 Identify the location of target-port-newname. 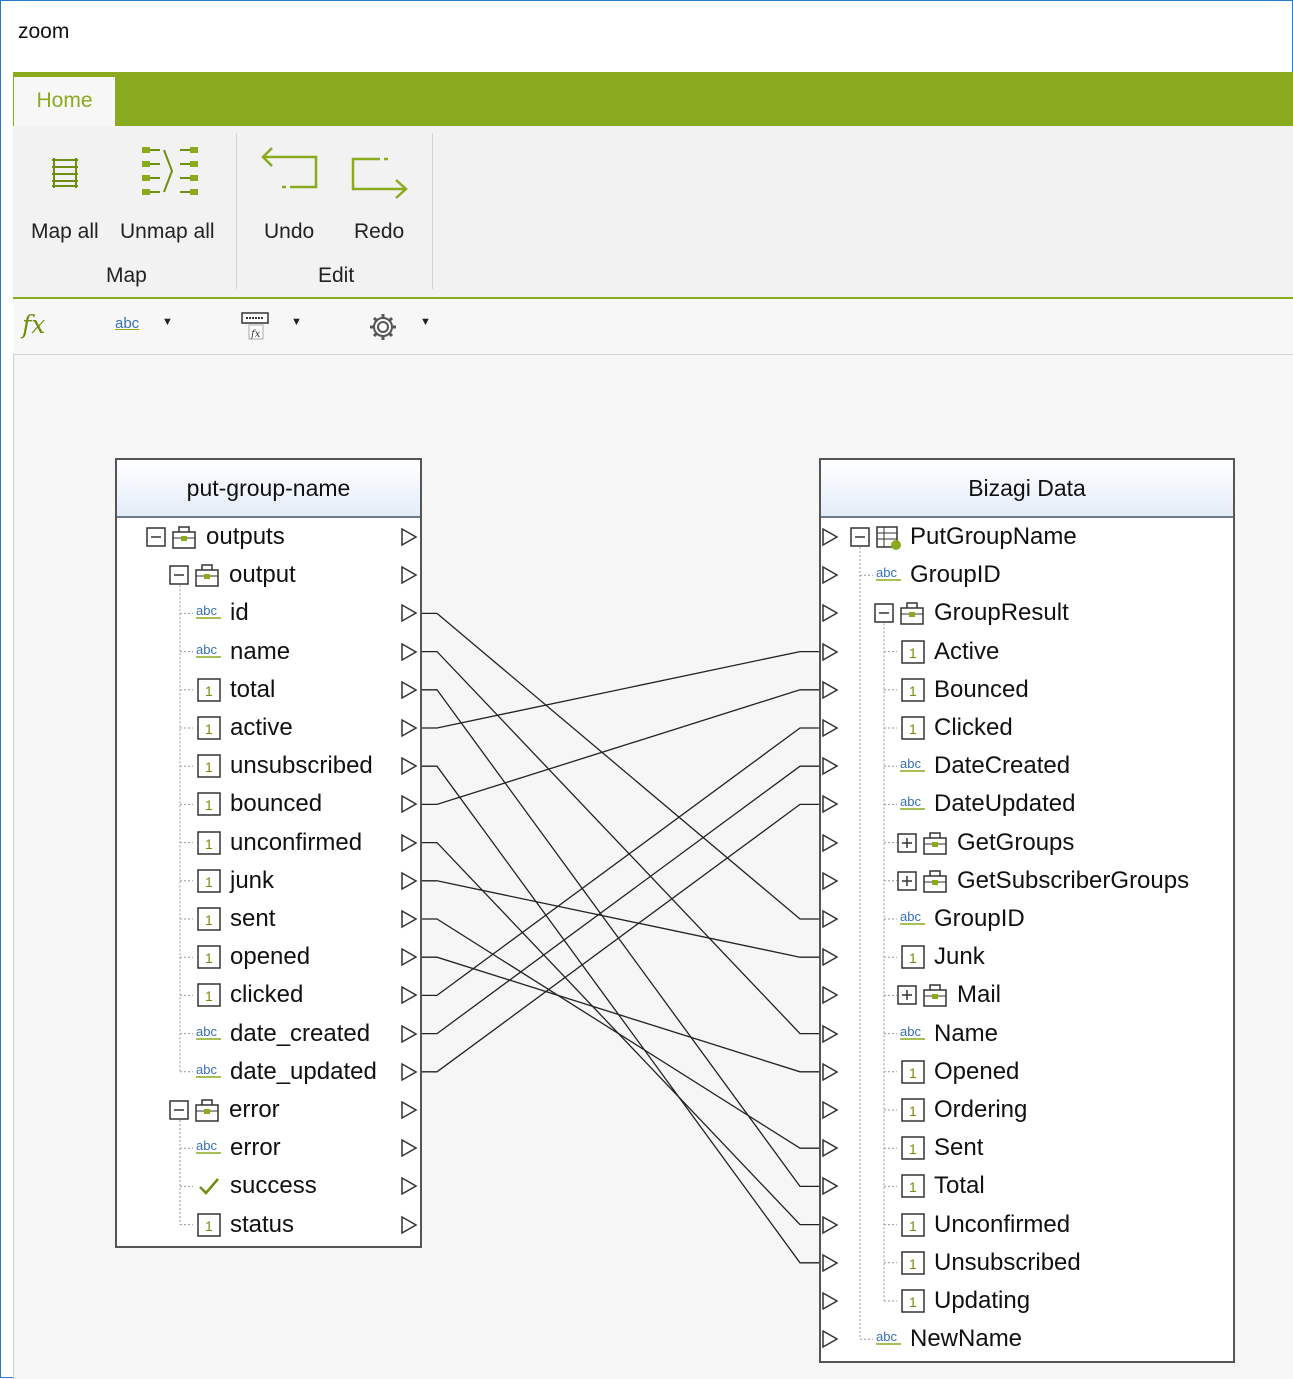
(830, 1339).